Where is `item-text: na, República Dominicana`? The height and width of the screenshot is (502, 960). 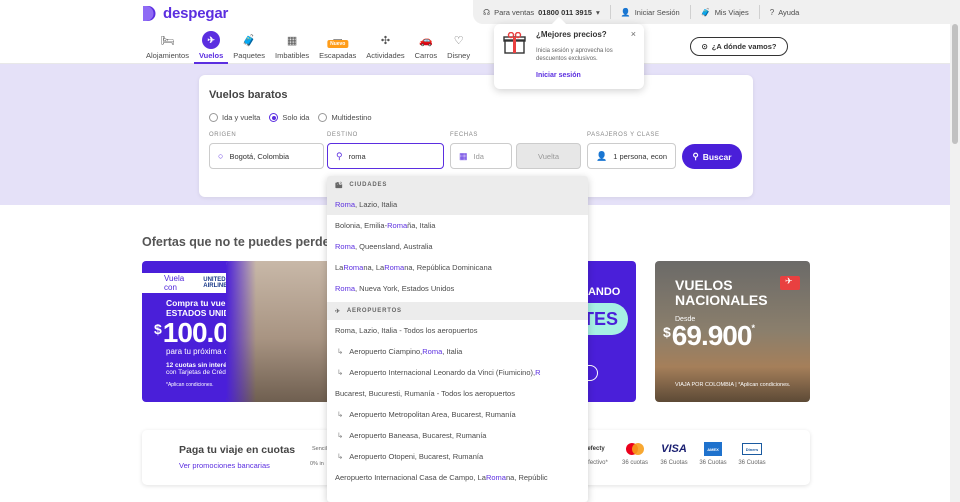
item-text: na, República Dominicana is located at coordinates (448, 267).